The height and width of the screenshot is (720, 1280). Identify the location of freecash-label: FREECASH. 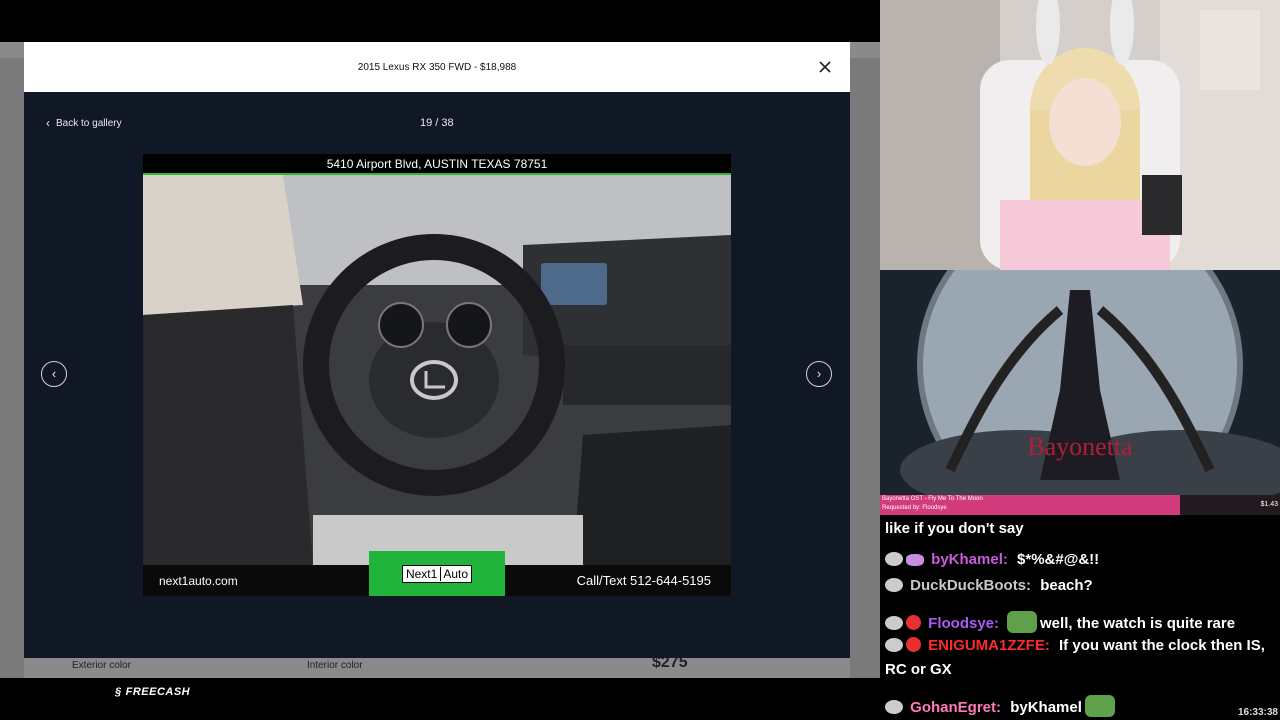
(158, 692).